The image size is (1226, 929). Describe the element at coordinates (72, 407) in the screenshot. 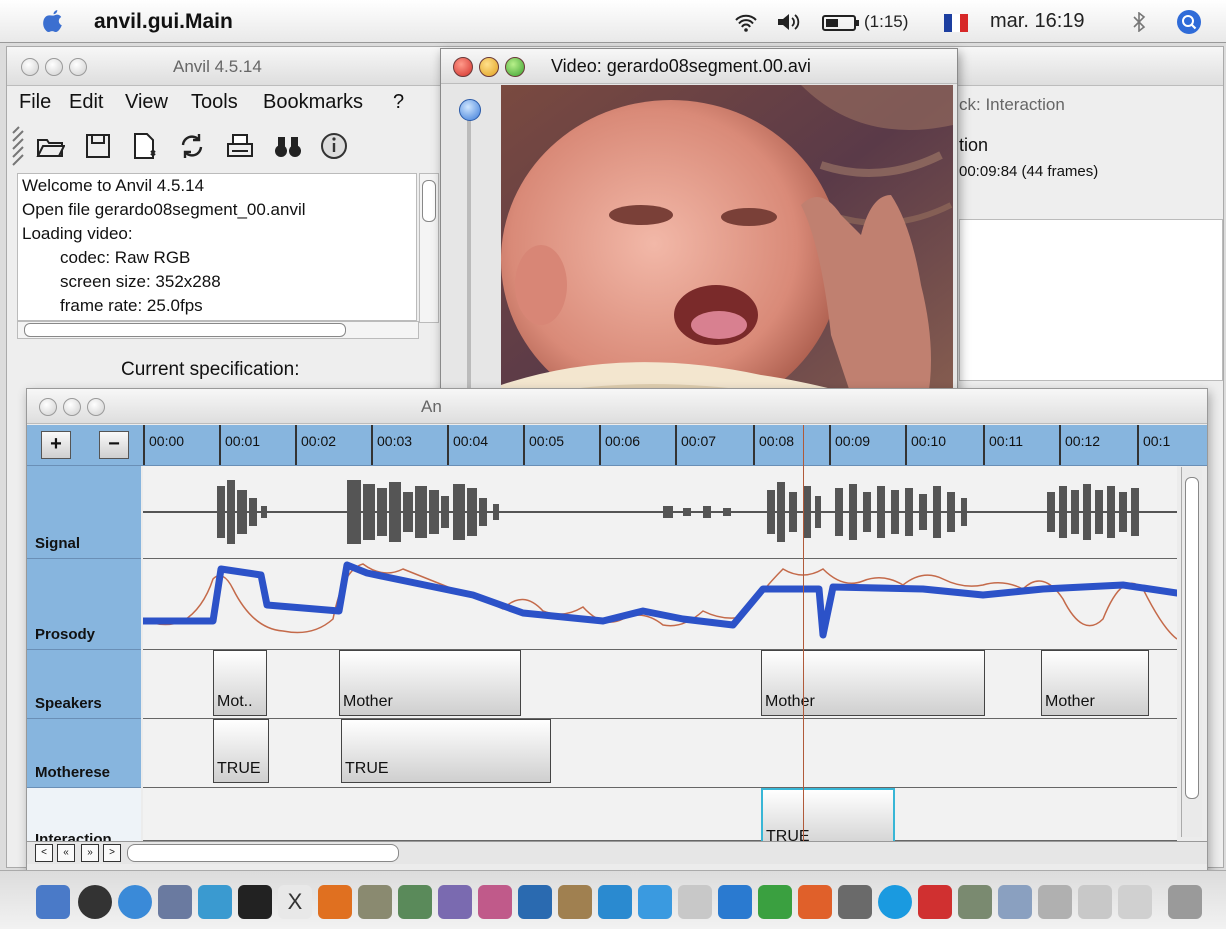

I see `track-minimize-button` at that location.